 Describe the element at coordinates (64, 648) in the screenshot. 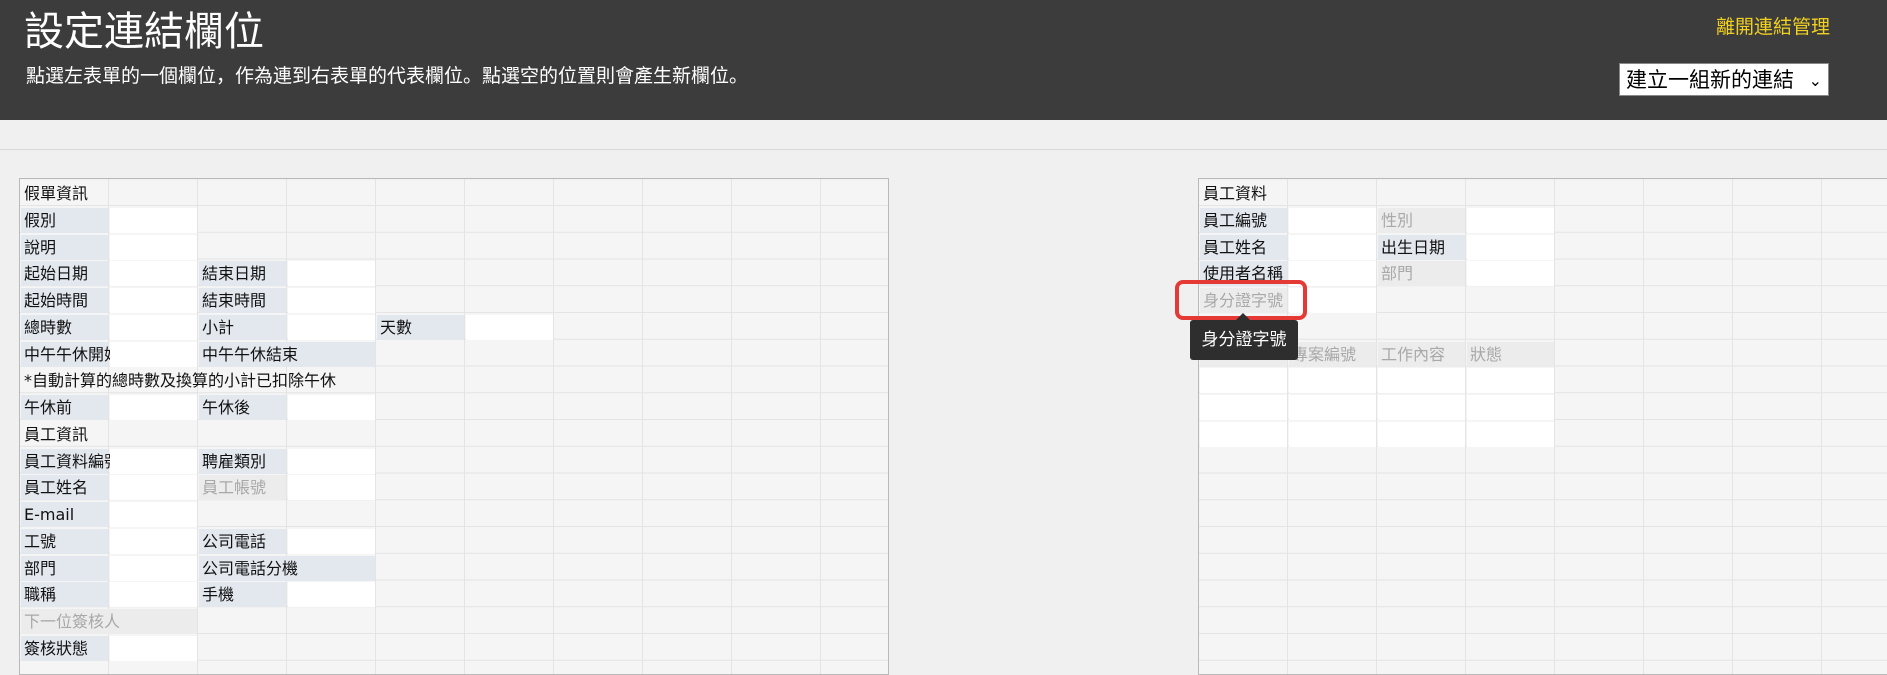

I see `left-form-field-label: 簽核狀態` at that location.